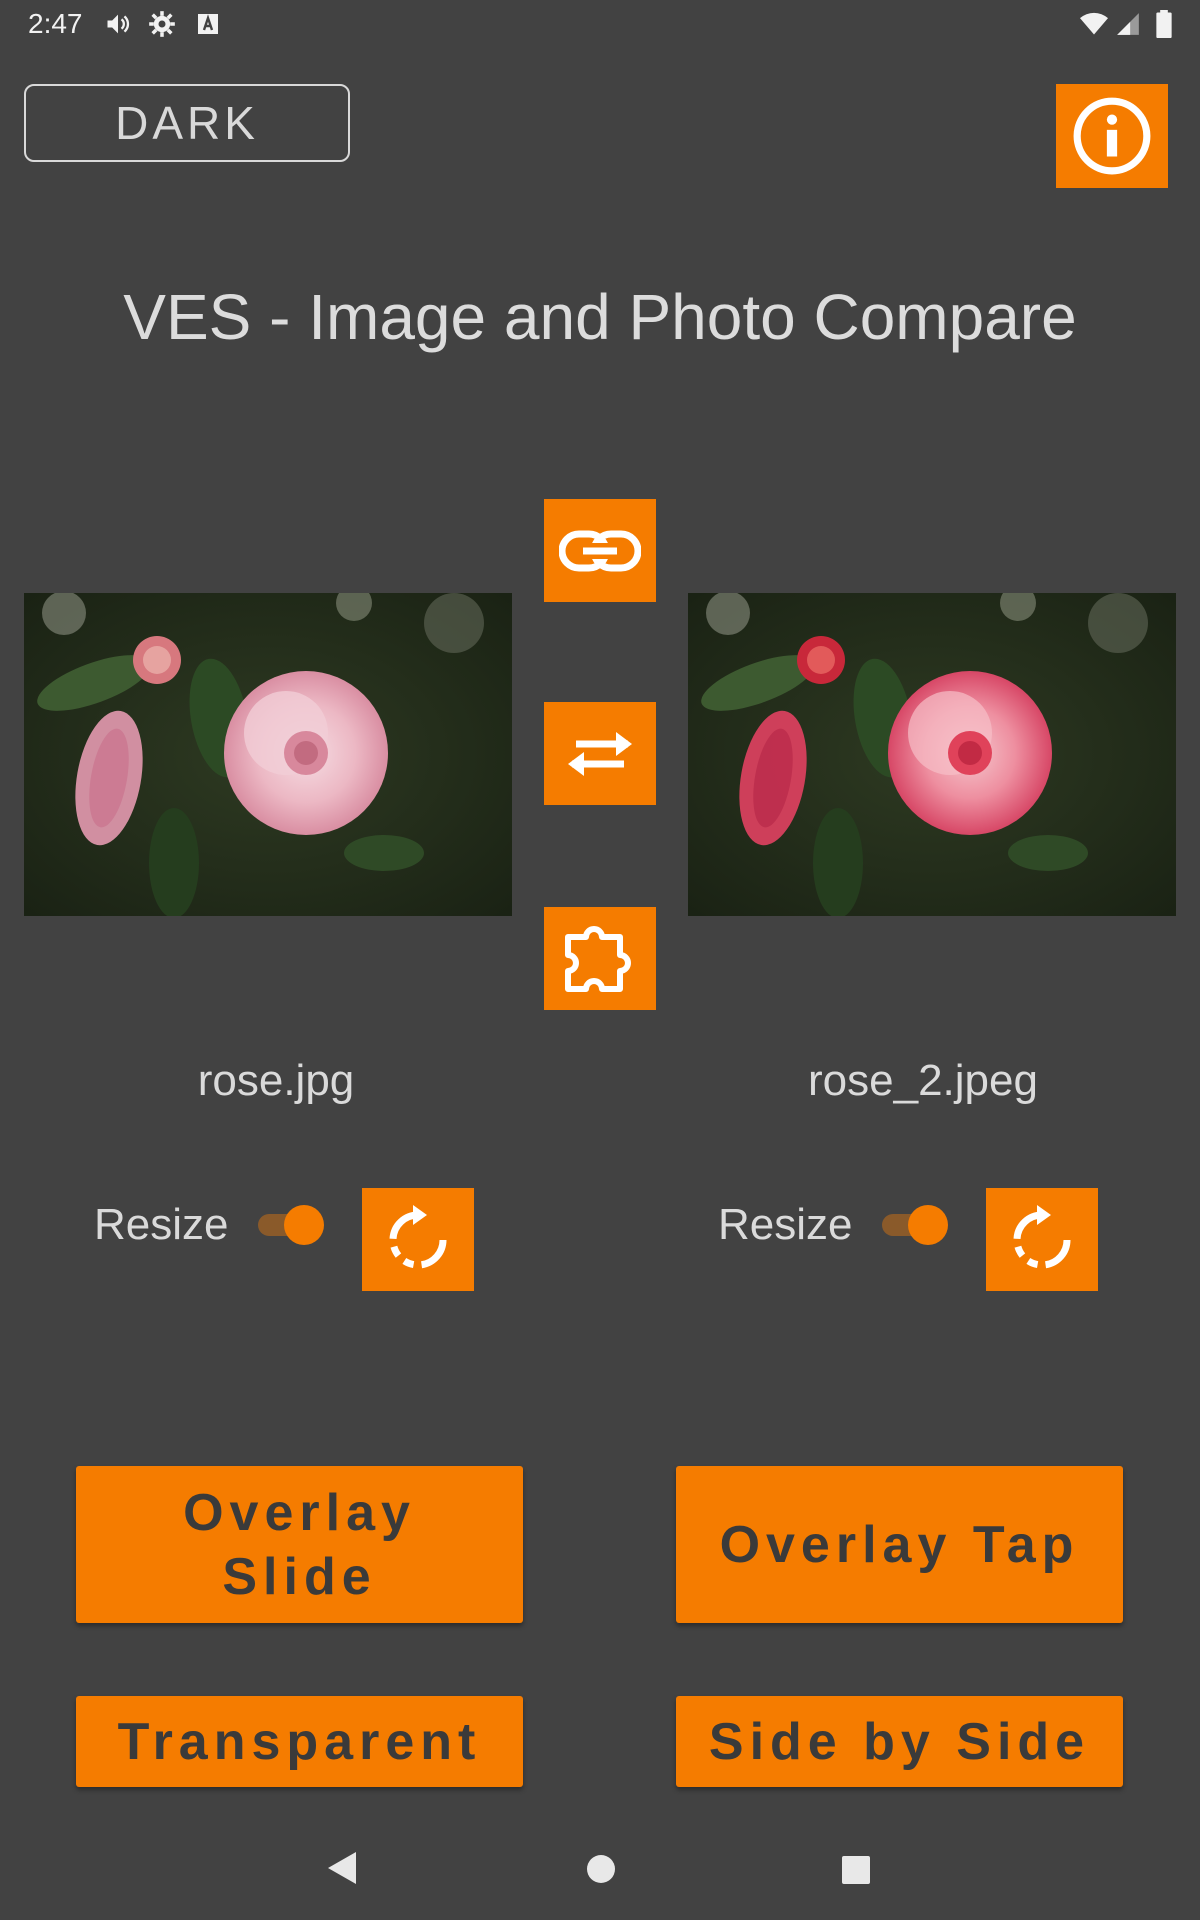  What do you see at coordinates (118, 24) in the screenshot?
I see `volume-icon` at bounding box center [118, 24].